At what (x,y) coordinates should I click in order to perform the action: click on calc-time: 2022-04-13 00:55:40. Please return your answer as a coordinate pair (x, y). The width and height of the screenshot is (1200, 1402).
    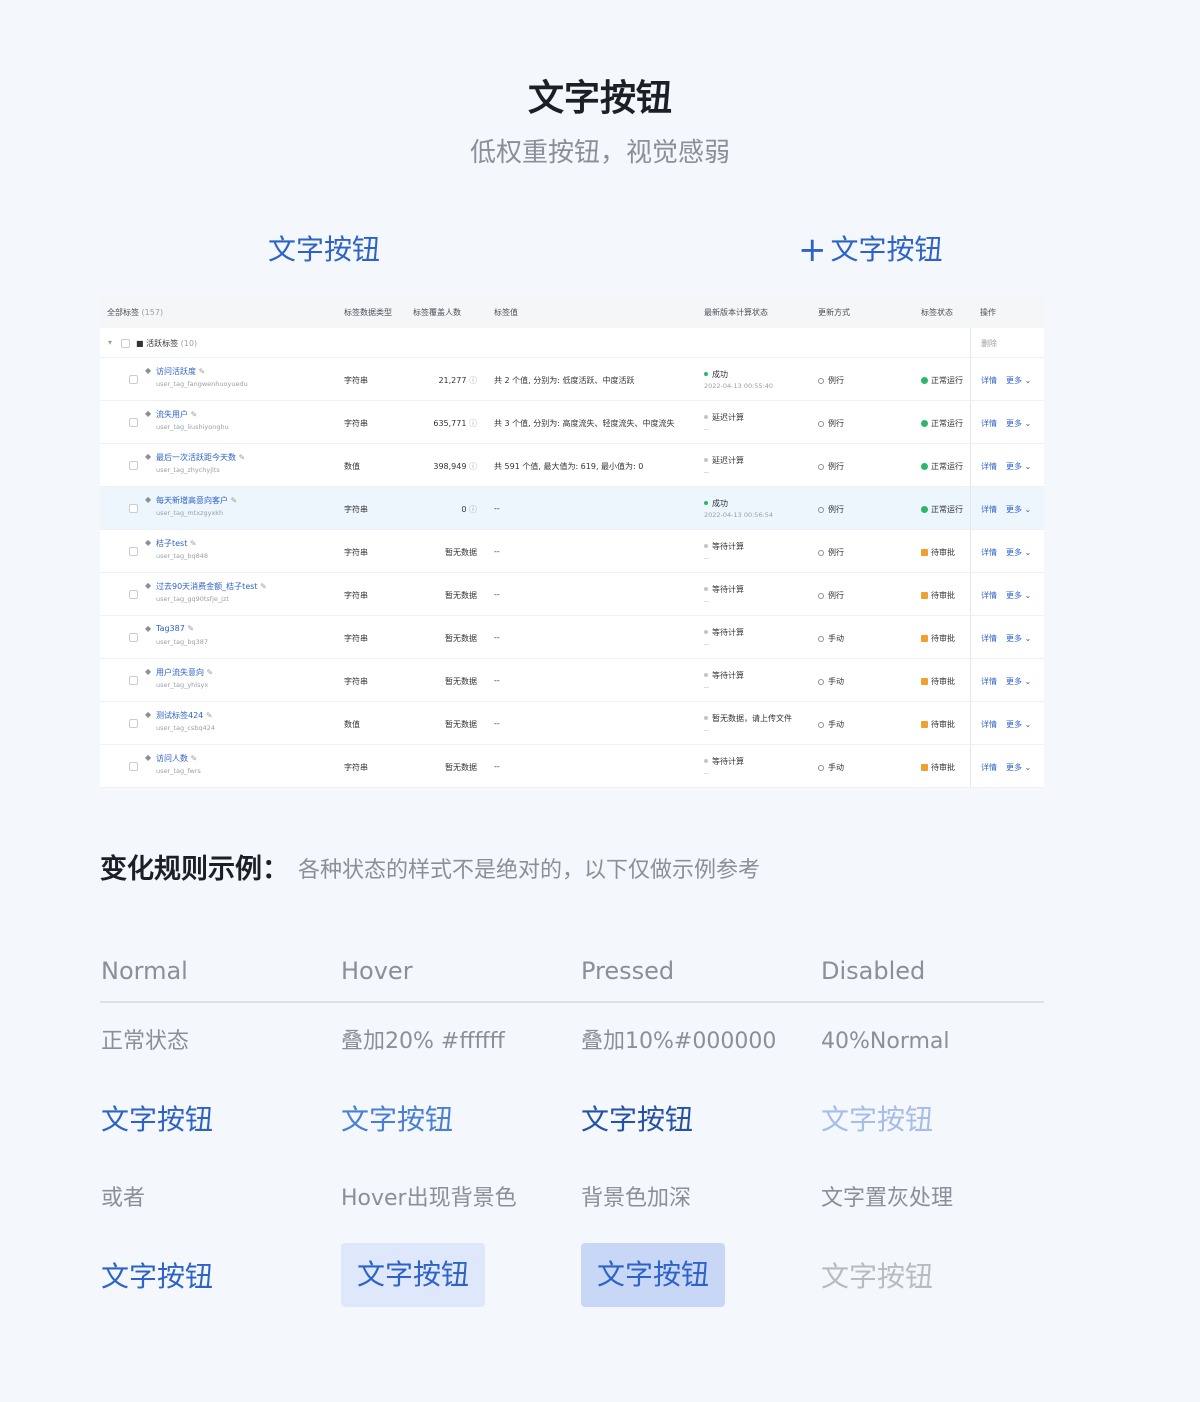
    Looking at the image, I should click on (739, 386).